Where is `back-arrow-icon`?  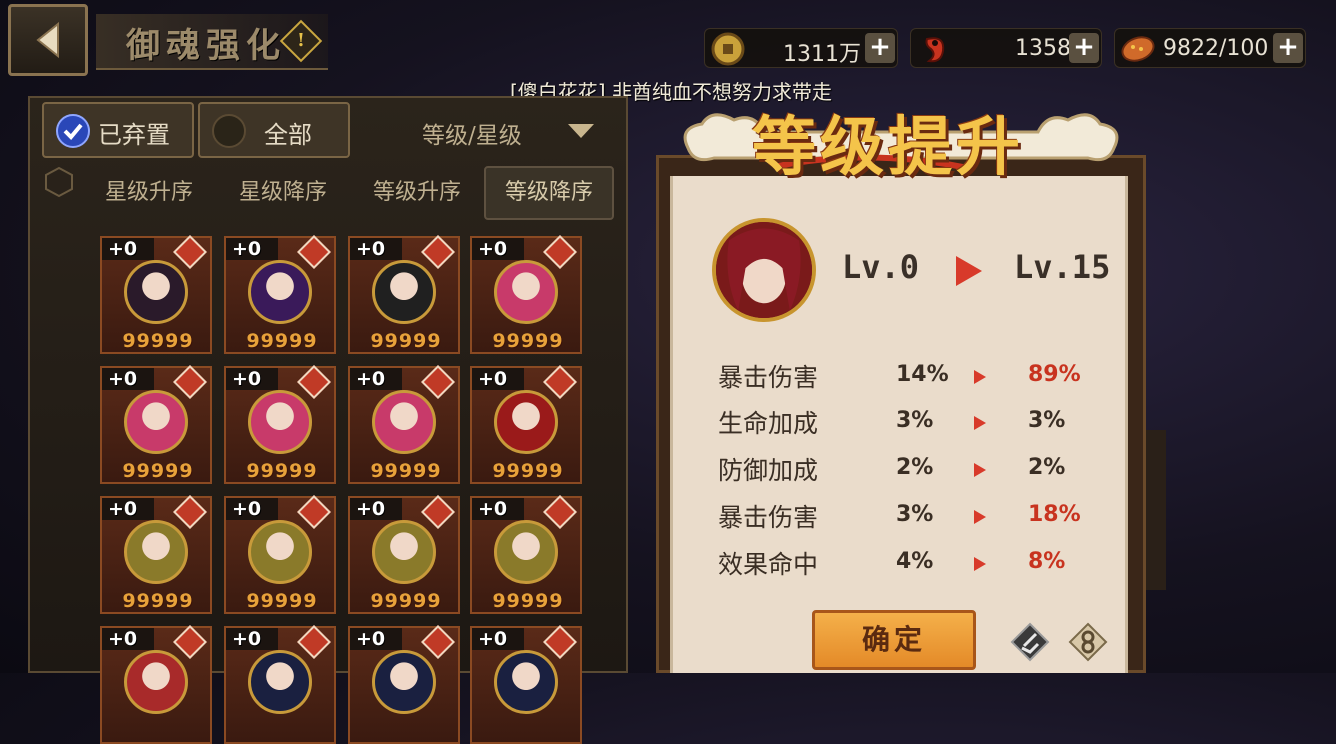
back-arrow-icon is located at coordinates (47, 40).